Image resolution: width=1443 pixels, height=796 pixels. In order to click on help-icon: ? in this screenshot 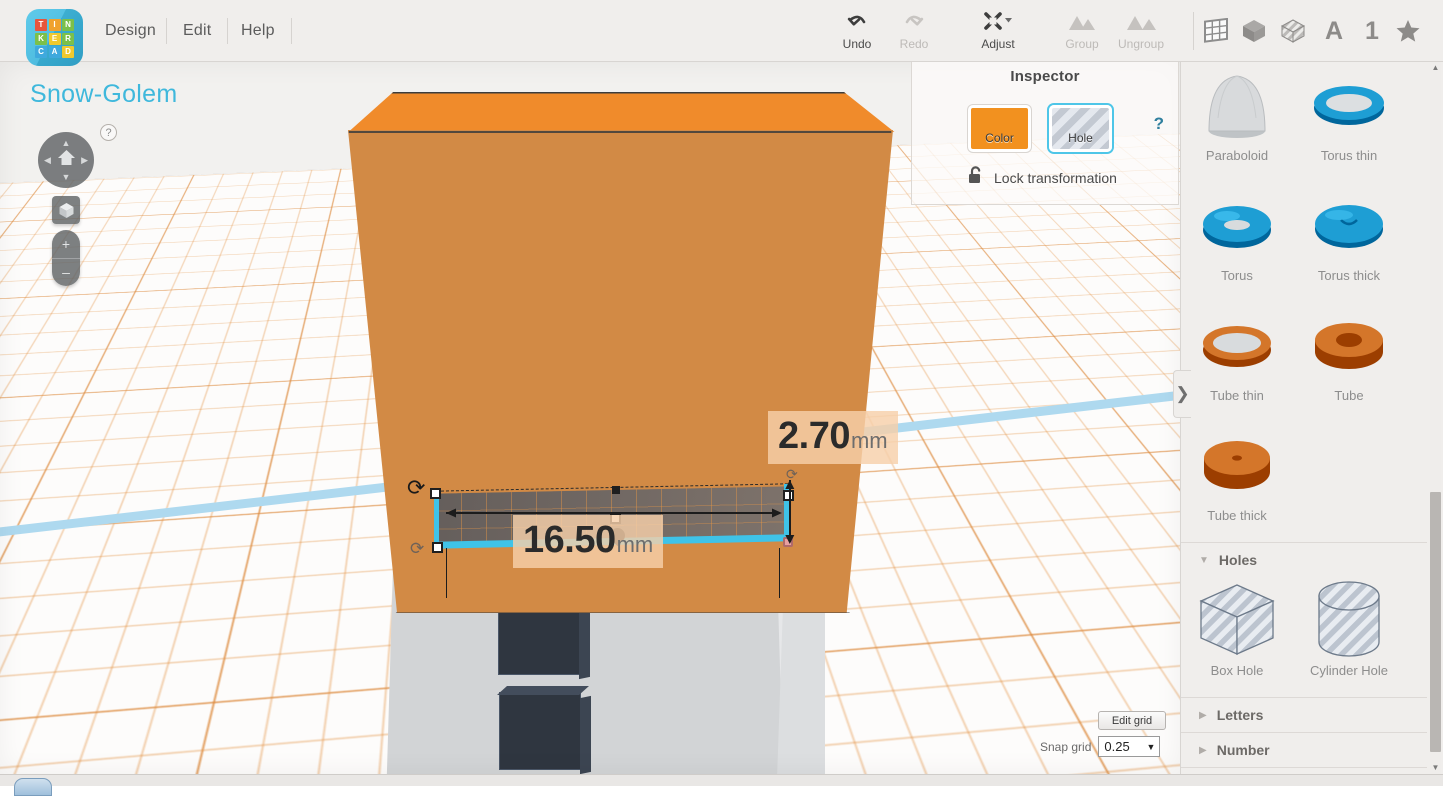, I will do `click(108, 132)`.